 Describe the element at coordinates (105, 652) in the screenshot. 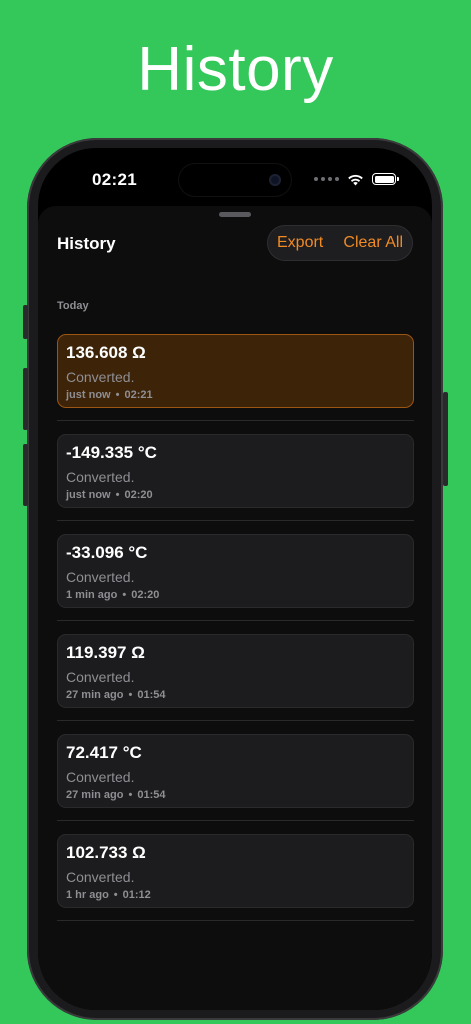

I see `item-value: 119.397 Ω` at that location.